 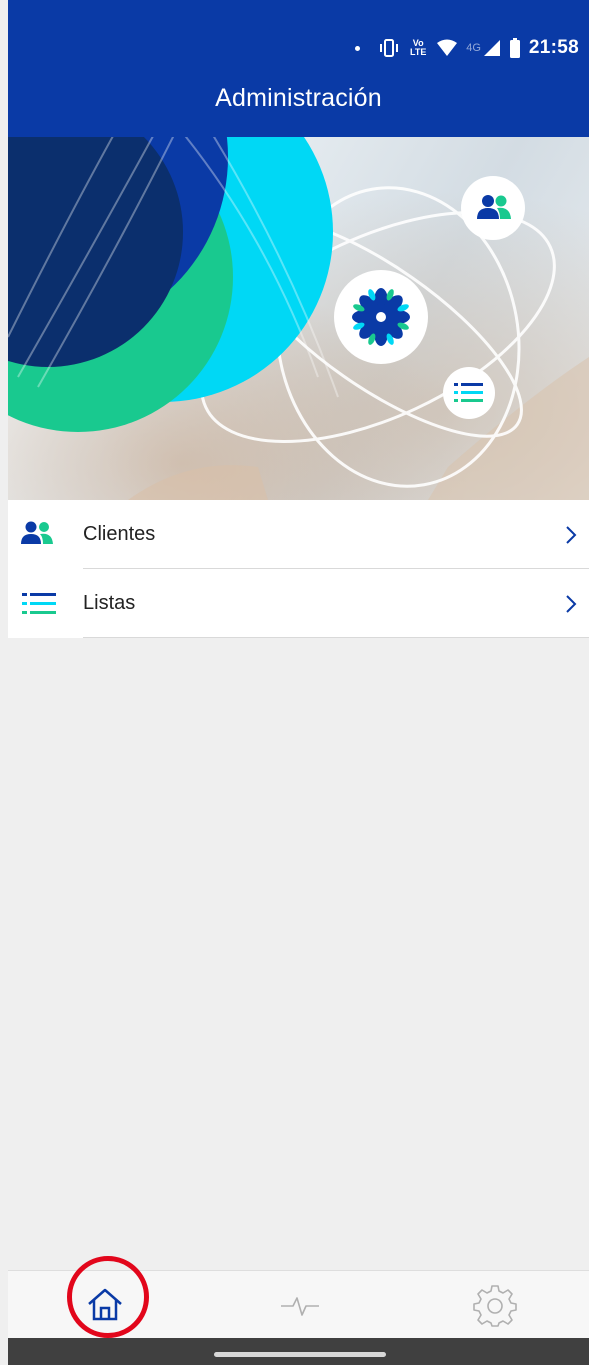 I want to click on nav-home-button, so click(x=105, y=1305).